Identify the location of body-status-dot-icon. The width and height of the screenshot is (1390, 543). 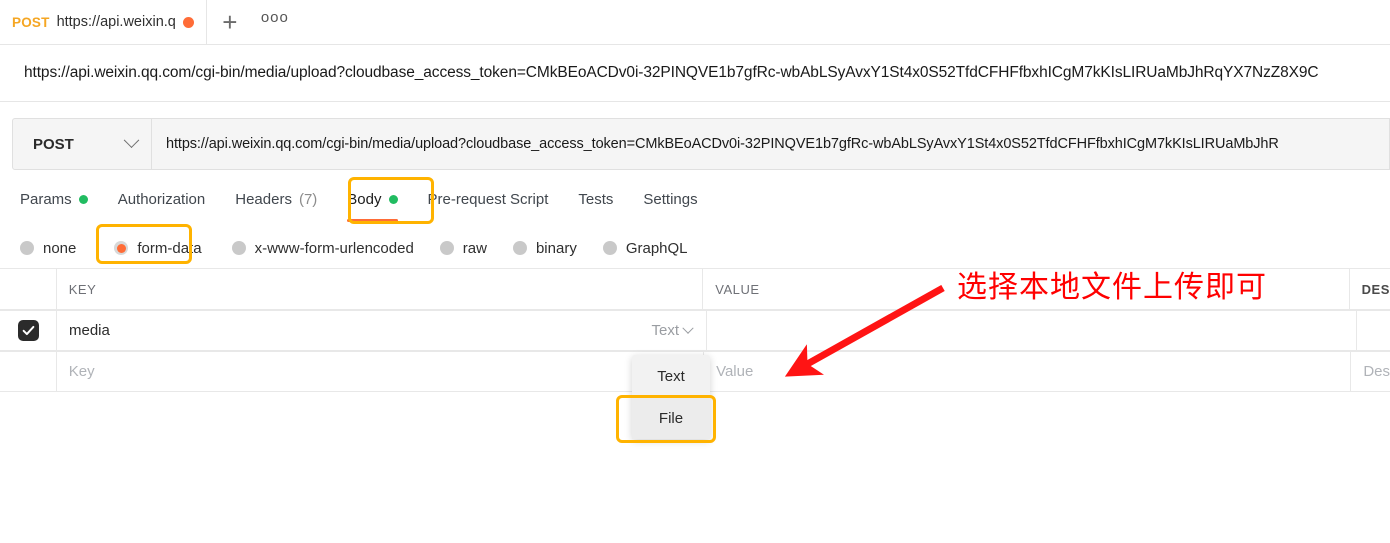
(393, 199).